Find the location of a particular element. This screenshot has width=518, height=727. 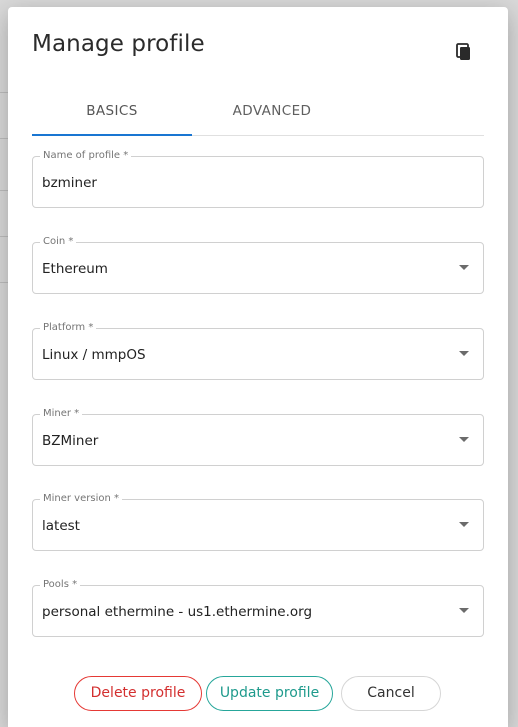

update-profile-button: Update profile is located at coordinates (269, 693).